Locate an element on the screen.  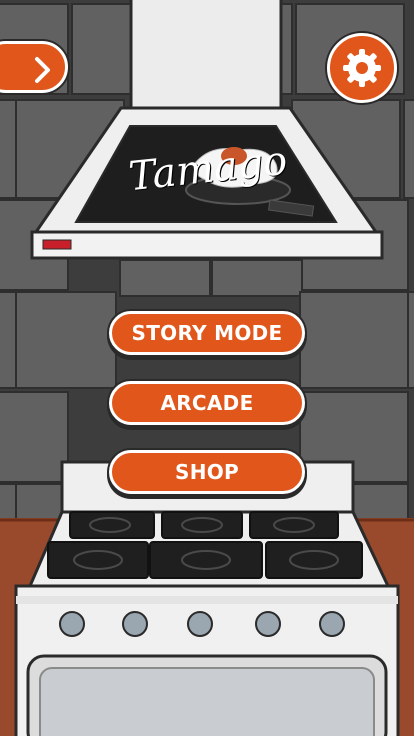
shop-button: SHOP is located at coordinates (207, 472).